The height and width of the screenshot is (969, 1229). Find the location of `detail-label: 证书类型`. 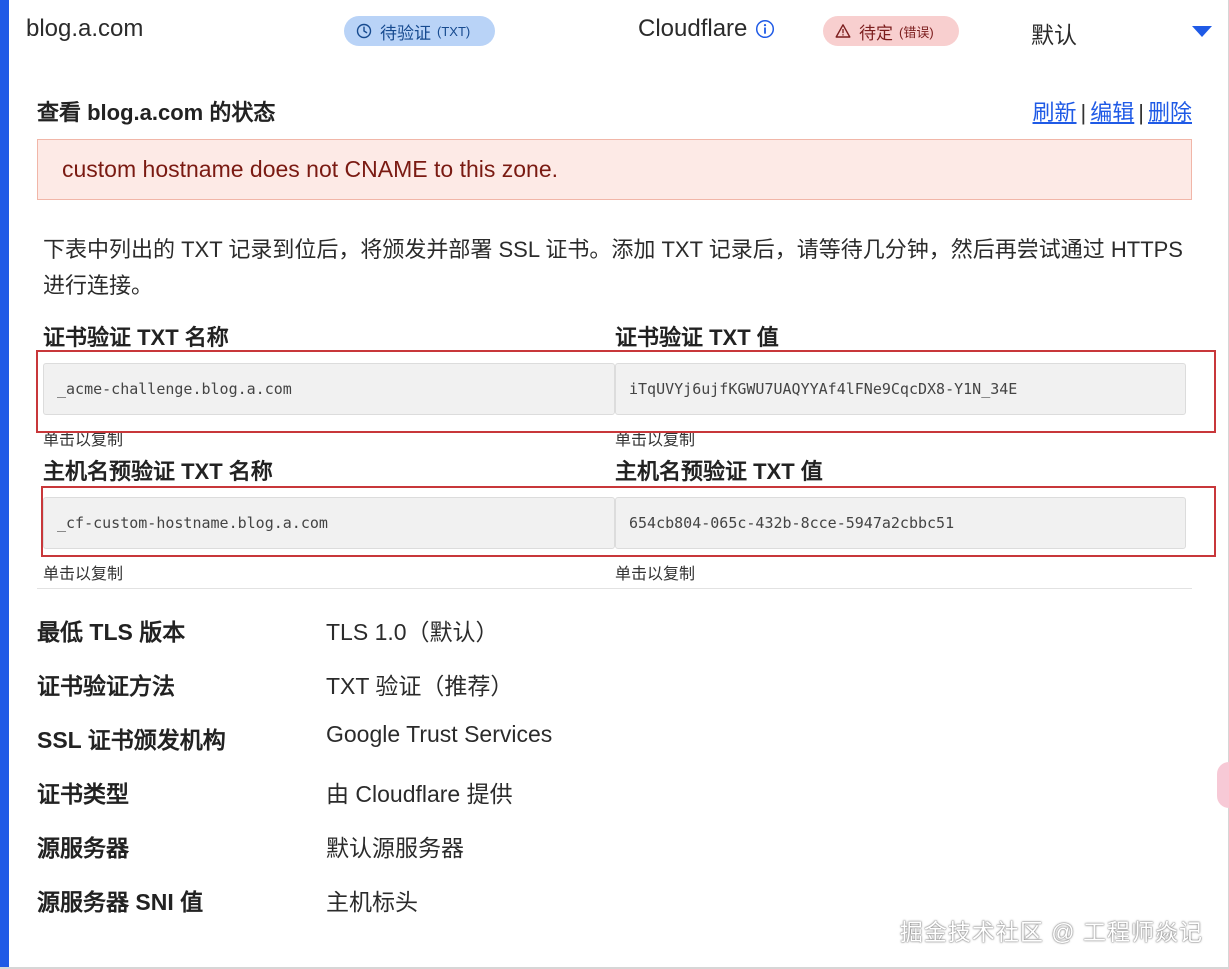

detail-label: 证书类型 is located at coordinates (83, 794).